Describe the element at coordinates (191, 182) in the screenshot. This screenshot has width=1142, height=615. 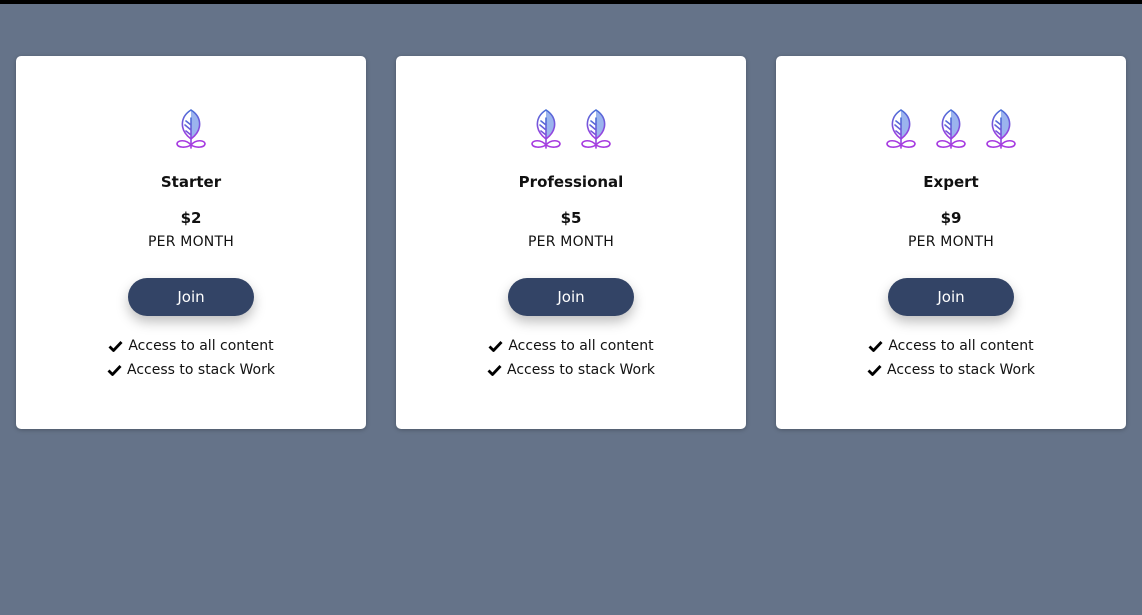
I see `plan-name: Starter` at that location.